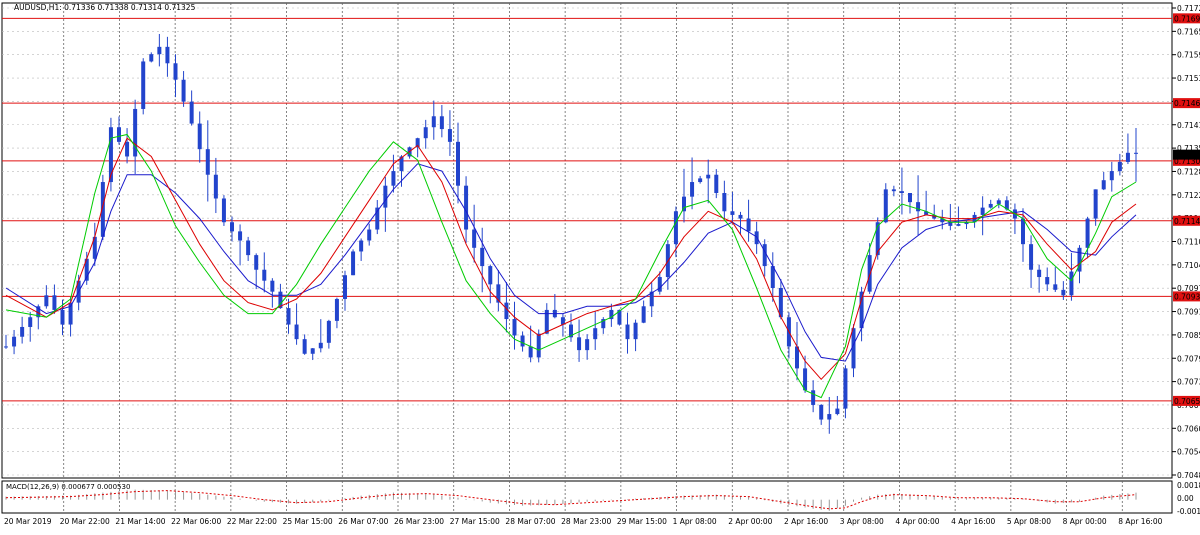 The image size is (1200, 535). What do you see at coordinates (973, 521) in the screenshot?
I see `x-tick-label: 4 Apr 16:00` at bounding box center [973, 521].